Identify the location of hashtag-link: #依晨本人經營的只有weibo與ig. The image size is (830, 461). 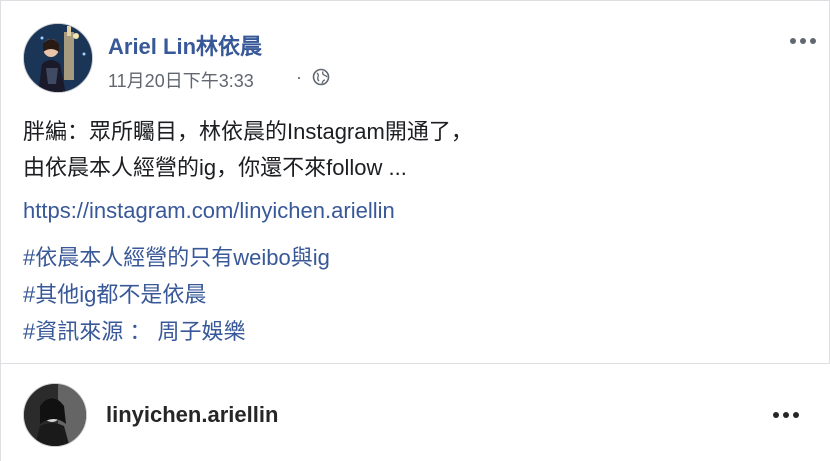
(176, 257).